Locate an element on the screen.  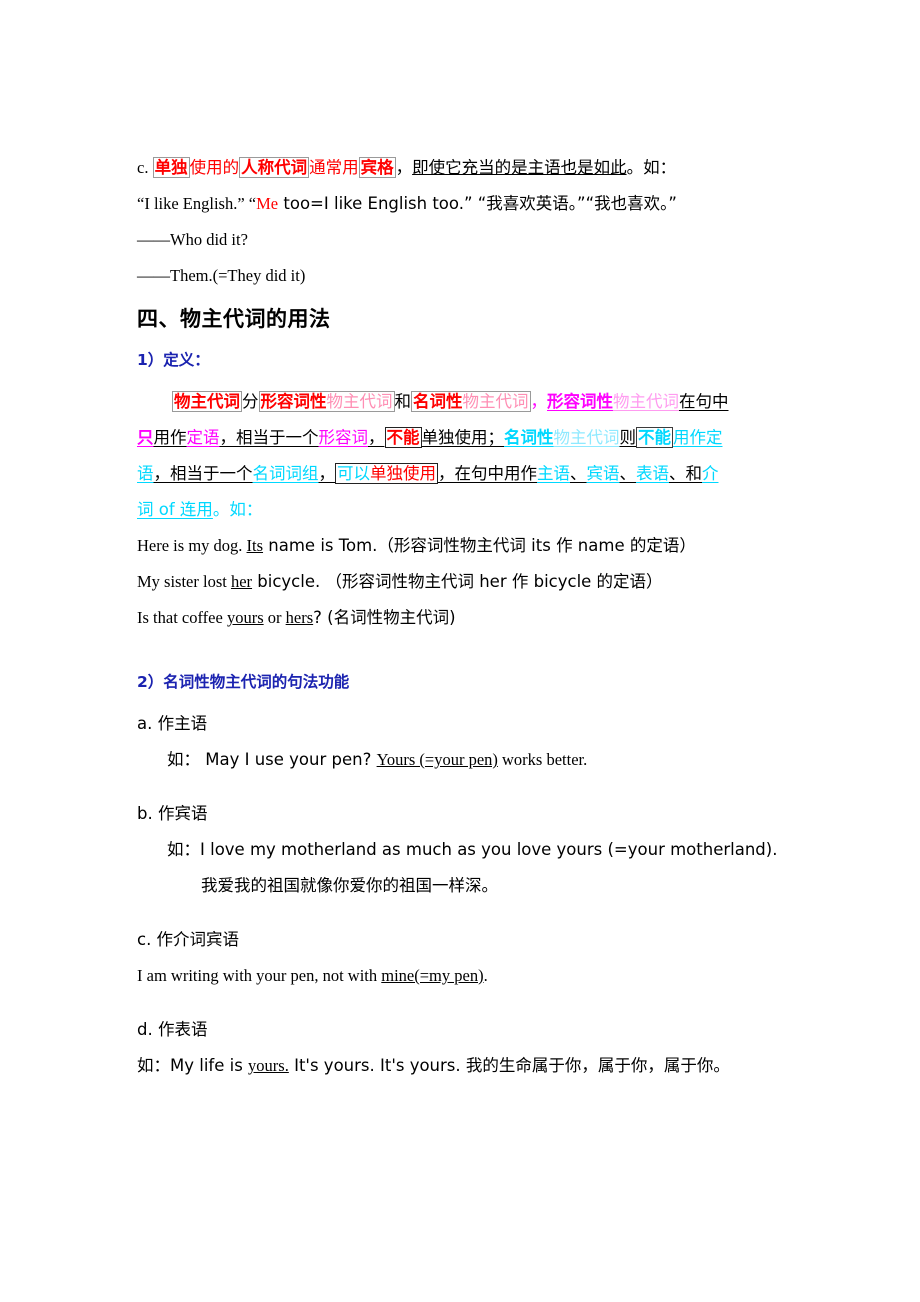
text-biaoyu-1: 表语 is located at coordinates (652, 473).